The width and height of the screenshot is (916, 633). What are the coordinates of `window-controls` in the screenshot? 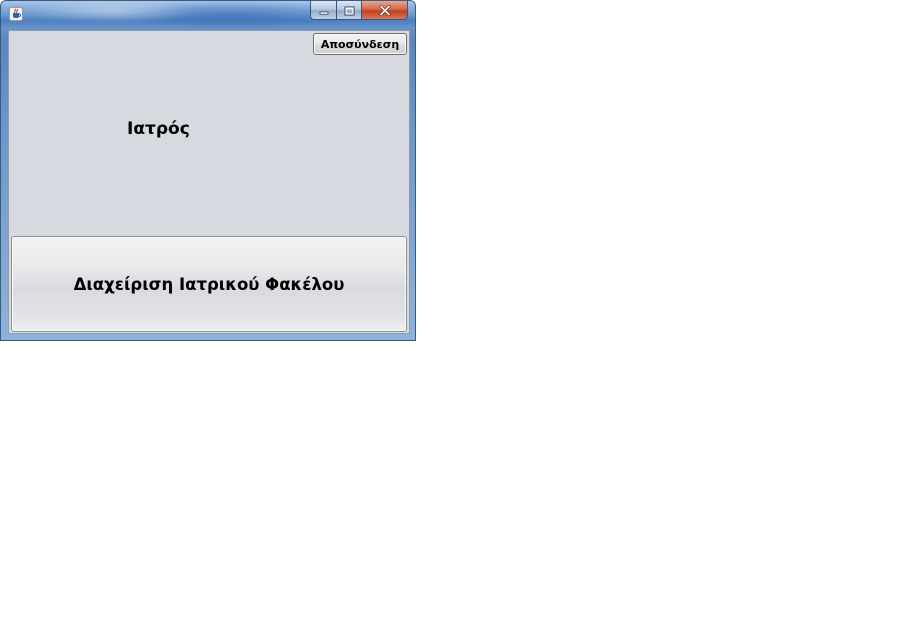 It's located at (359, 10).